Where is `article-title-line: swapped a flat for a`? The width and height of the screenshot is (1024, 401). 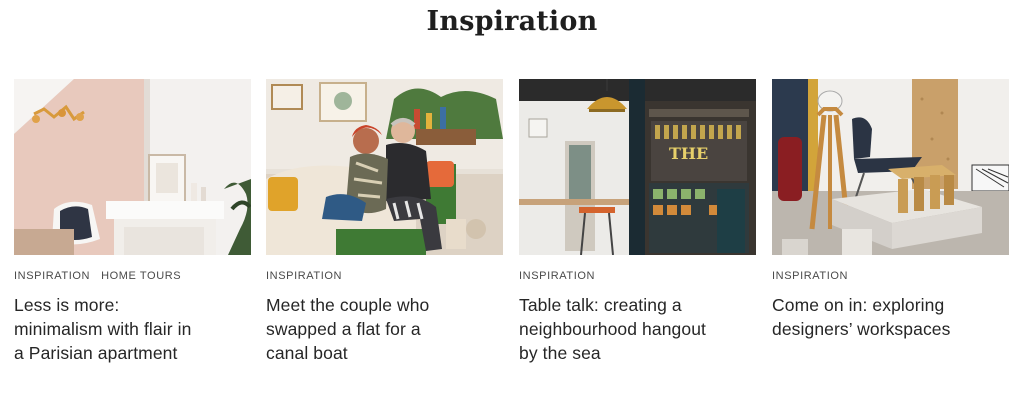 article-title-line: swapped a flat for a is located at coordinates (343, 329).